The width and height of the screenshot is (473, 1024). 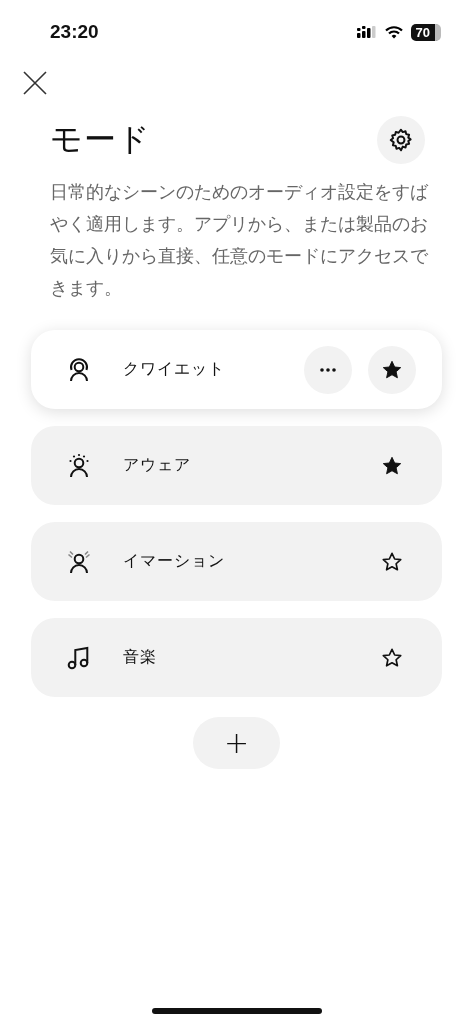 I want to click on close-button, so click(x=35, y=83).